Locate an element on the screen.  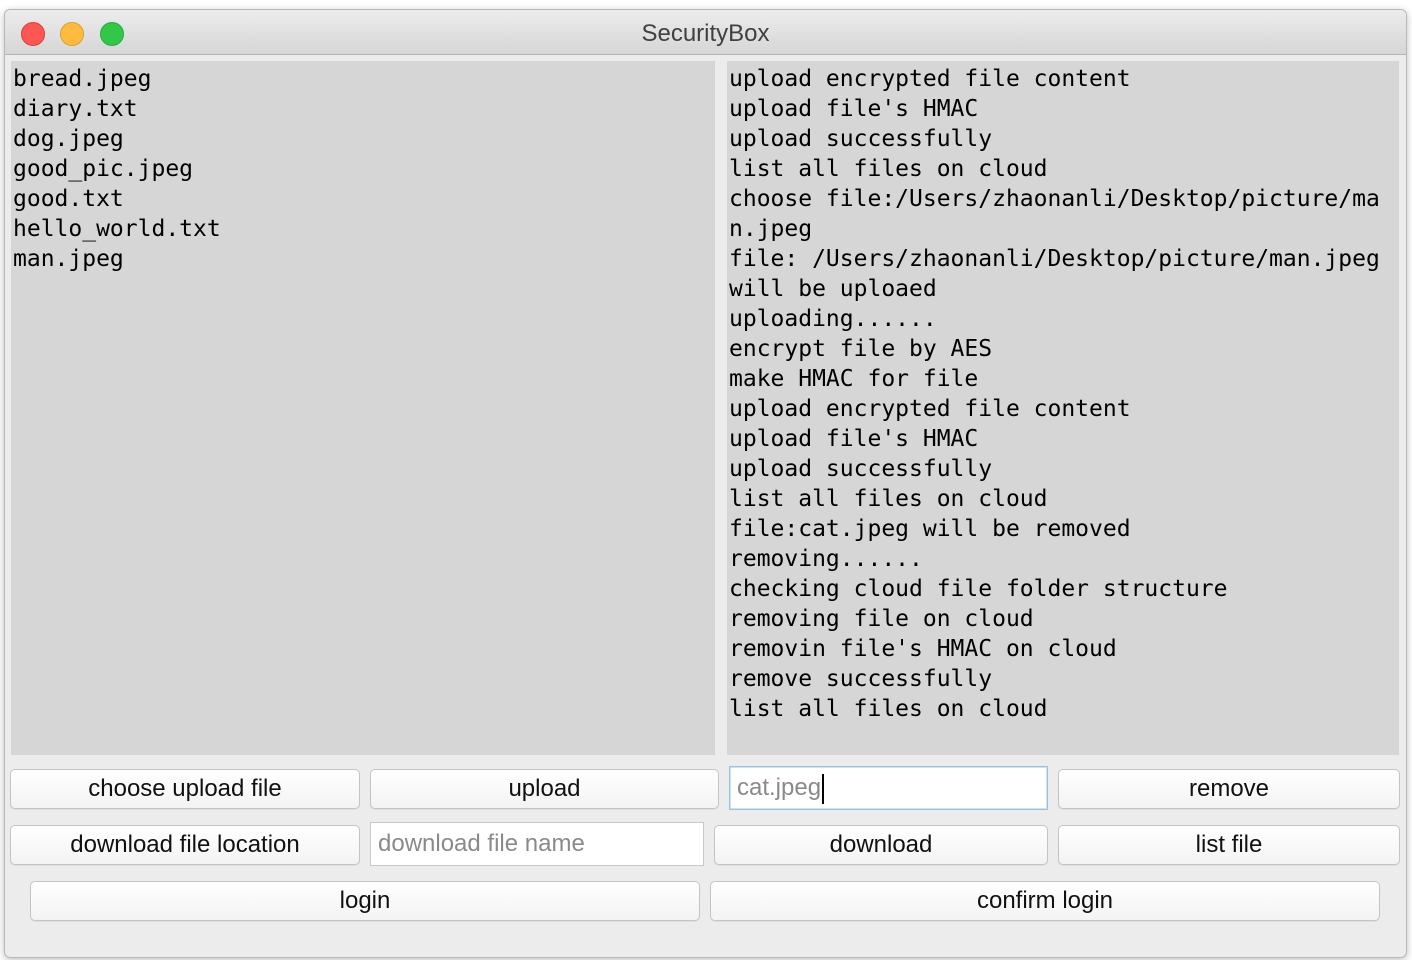
file-list-item: good_pic.jpeg is located at coordinates (363, 169).